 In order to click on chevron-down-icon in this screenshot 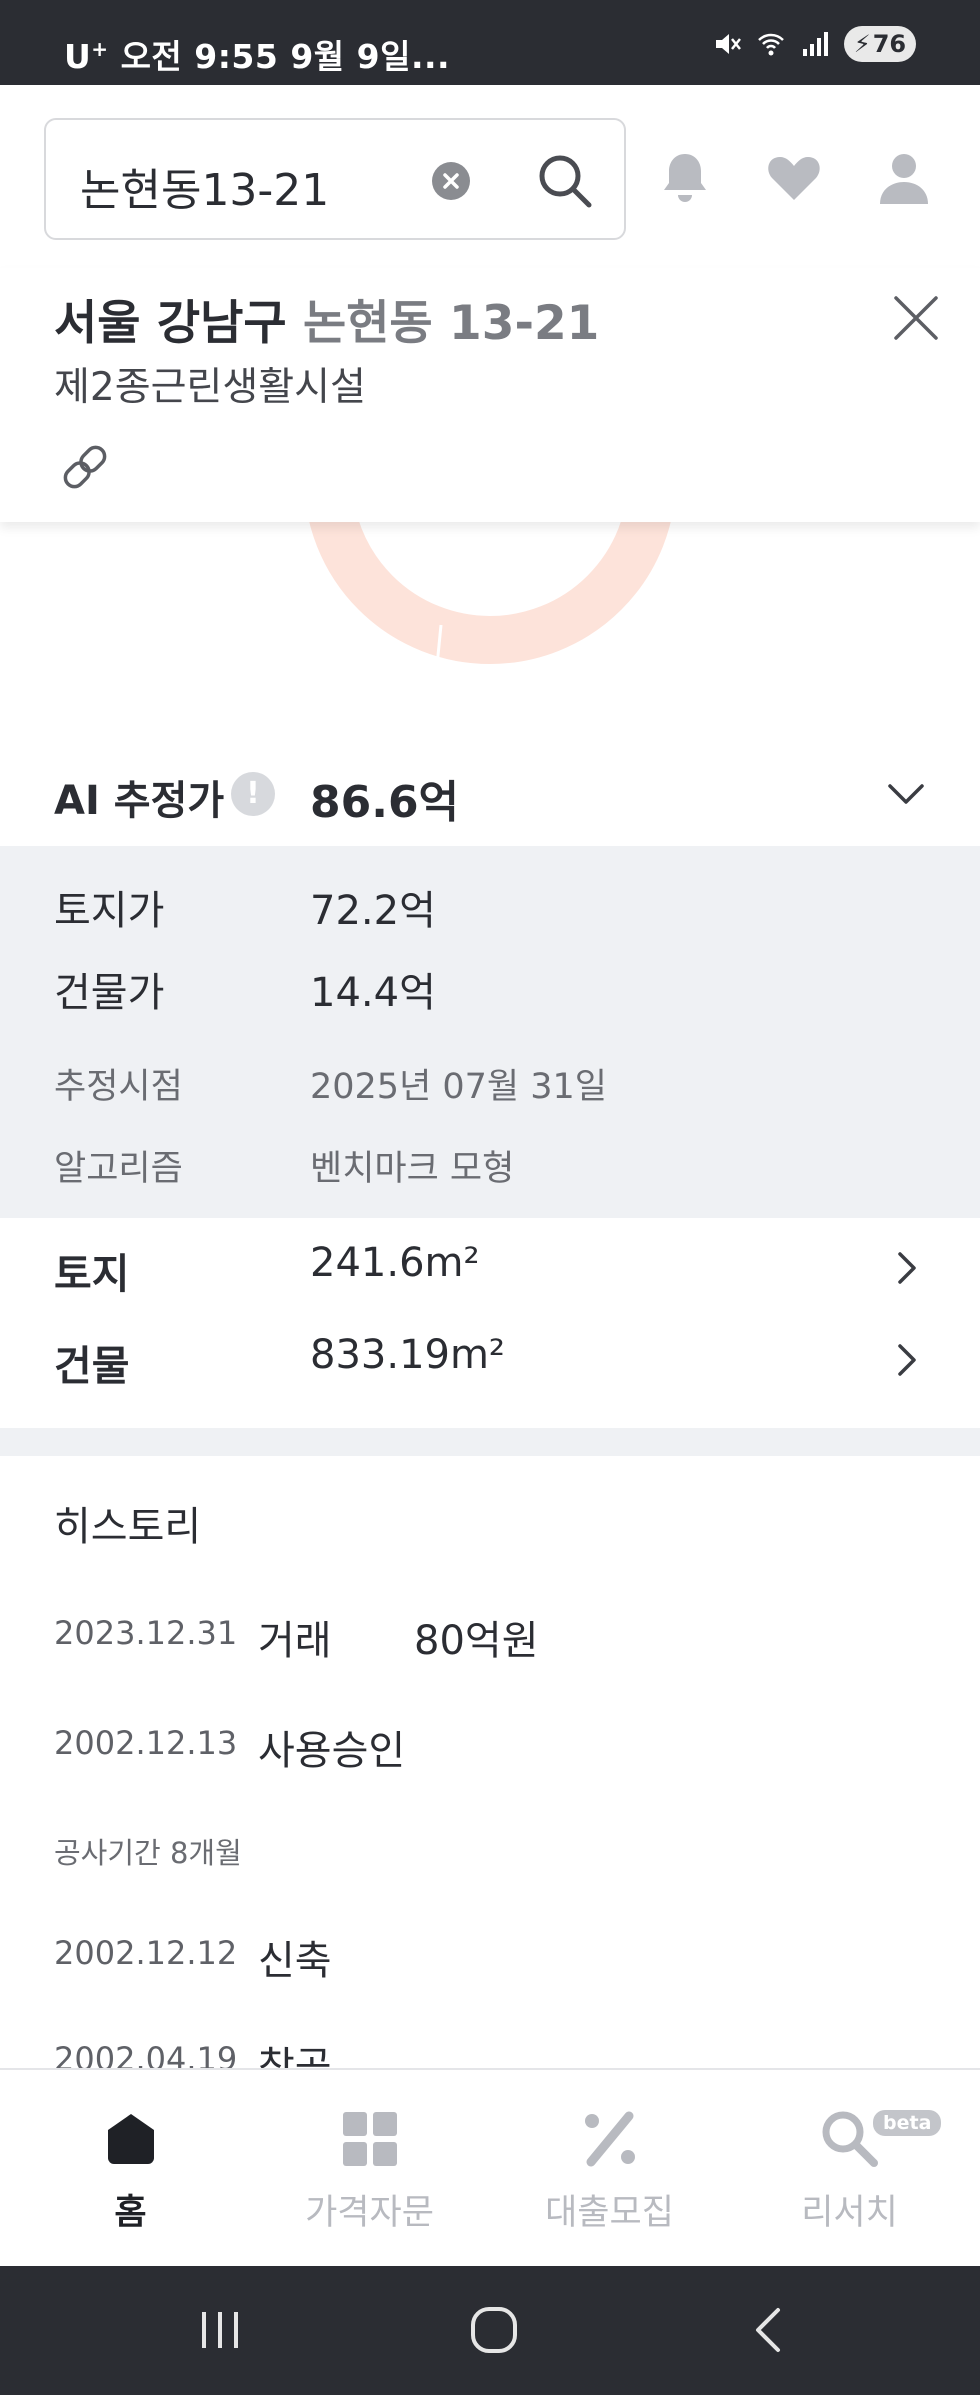, I will do `click(906, 794)`.